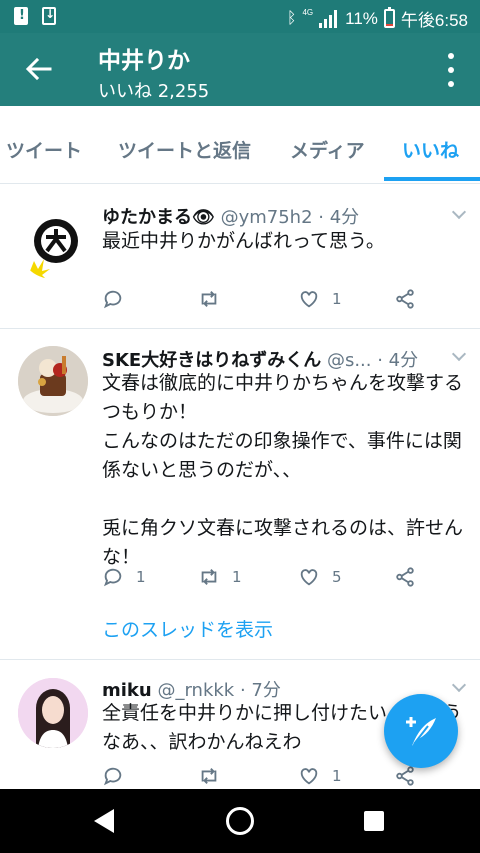  I want to click on app-bar: 中井りか いいね 2,255, so click(240, 69).